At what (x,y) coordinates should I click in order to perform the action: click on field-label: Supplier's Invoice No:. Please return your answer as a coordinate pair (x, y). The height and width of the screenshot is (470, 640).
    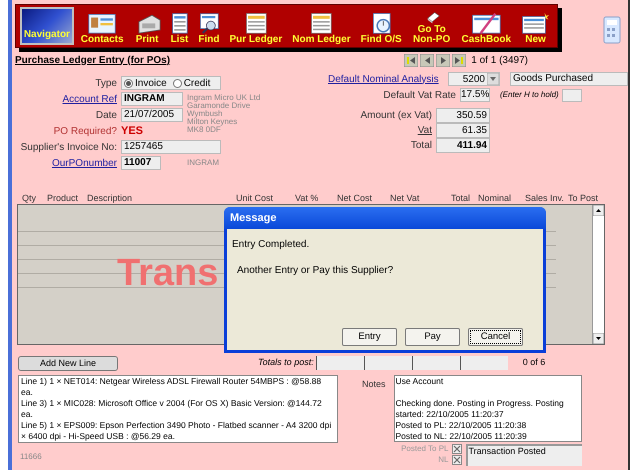
    Looking at the image, I should click on (68, 147).